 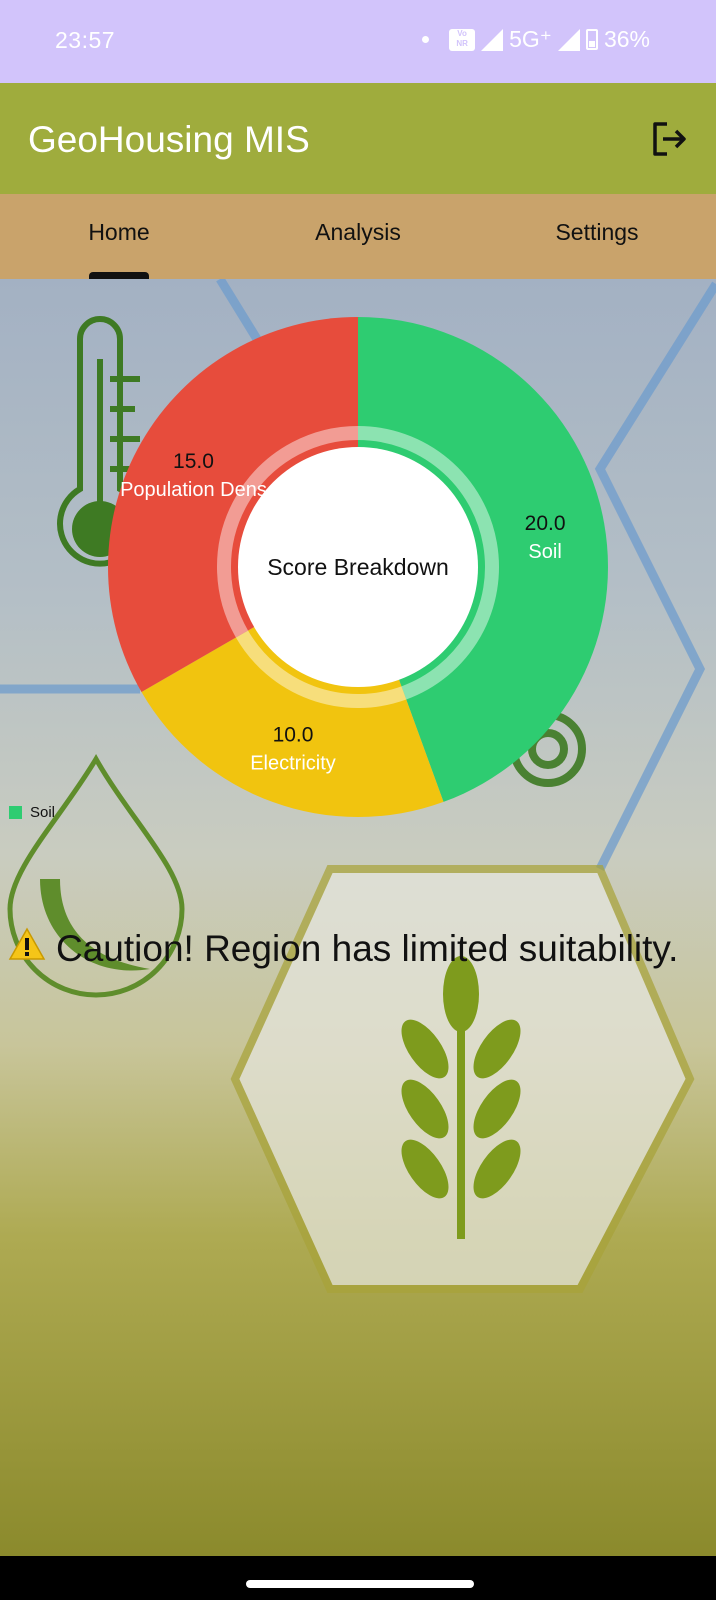 I want to click on pie-center-label: Score Breakdown, so click(x=358, y=567).